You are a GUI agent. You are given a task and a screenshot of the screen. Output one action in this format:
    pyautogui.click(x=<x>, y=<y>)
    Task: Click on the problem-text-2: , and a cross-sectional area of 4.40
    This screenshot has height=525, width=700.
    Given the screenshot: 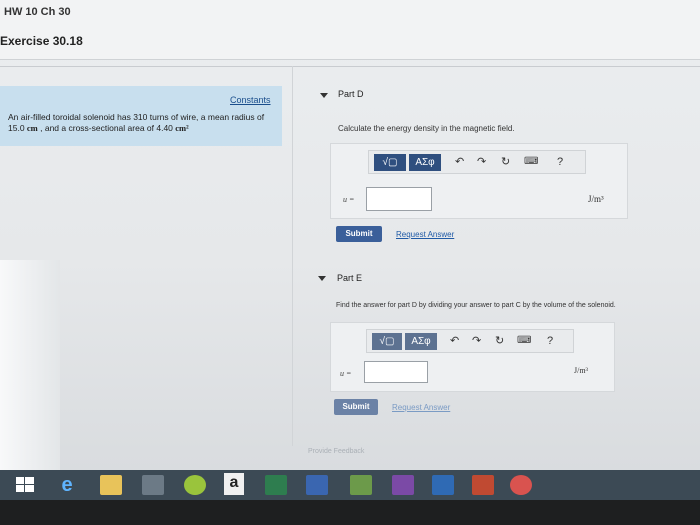 What is the action you would take?
    pyautogui.click(x=106, y=128)
    